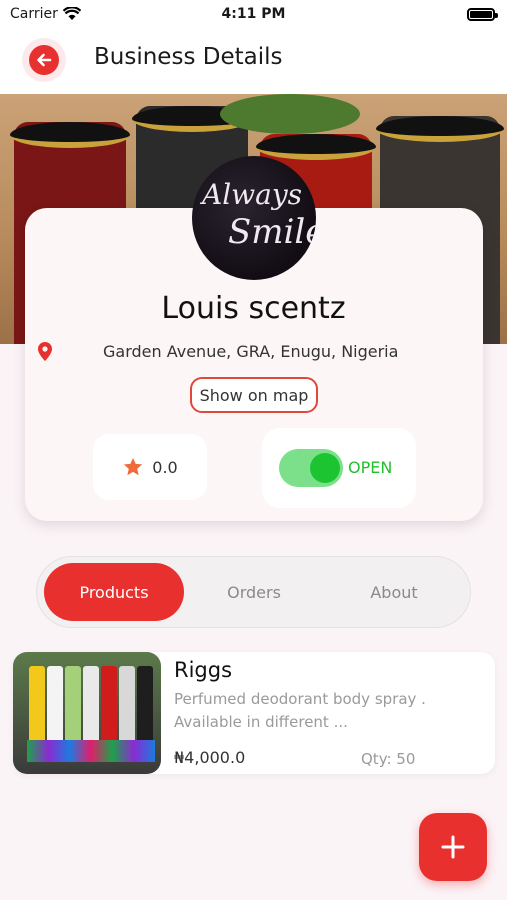 This screenshot has height=900, width=507. What do you see at coordinates (87, 713) in the screenshot?
I see `product-image` at bounding box center [87, 713].